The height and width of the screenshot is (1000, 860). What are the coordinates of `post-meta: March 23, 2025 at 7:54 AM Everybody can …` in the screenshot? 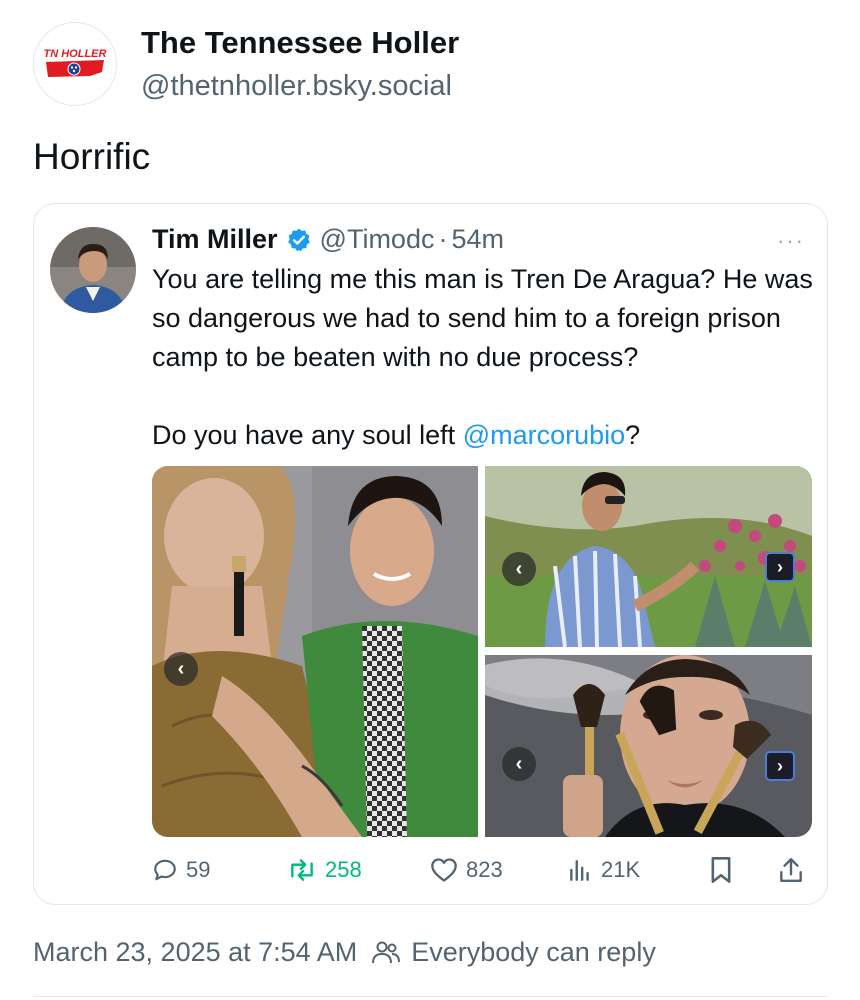 It's located at (344, 952).